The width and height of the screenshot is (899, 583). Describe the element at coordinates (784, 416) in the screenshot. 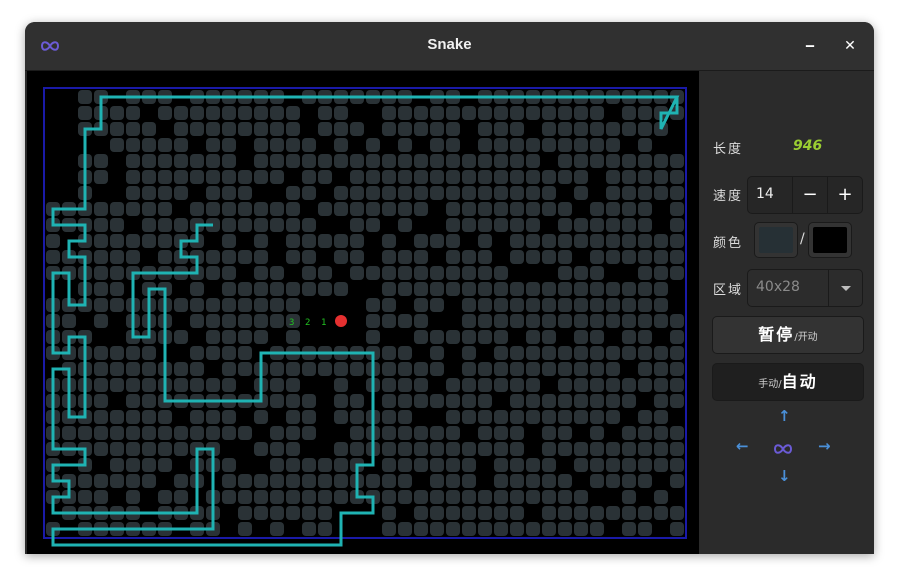

I see `up-arrow-button: ↑` at that location.